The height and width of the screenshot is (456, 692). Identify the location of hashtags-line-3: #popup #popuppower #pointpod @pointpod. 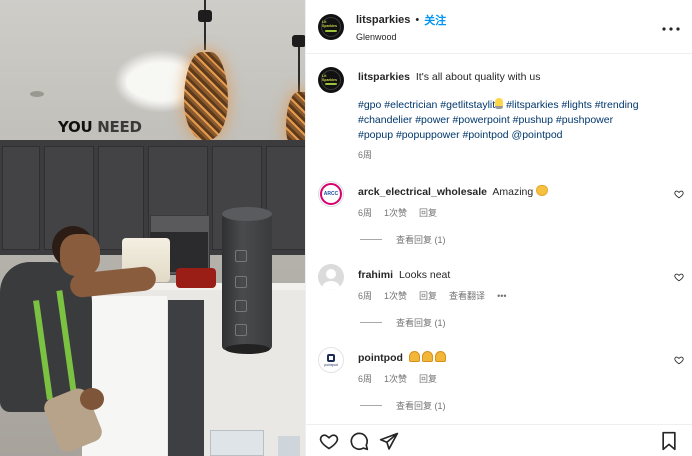
(460, 135).